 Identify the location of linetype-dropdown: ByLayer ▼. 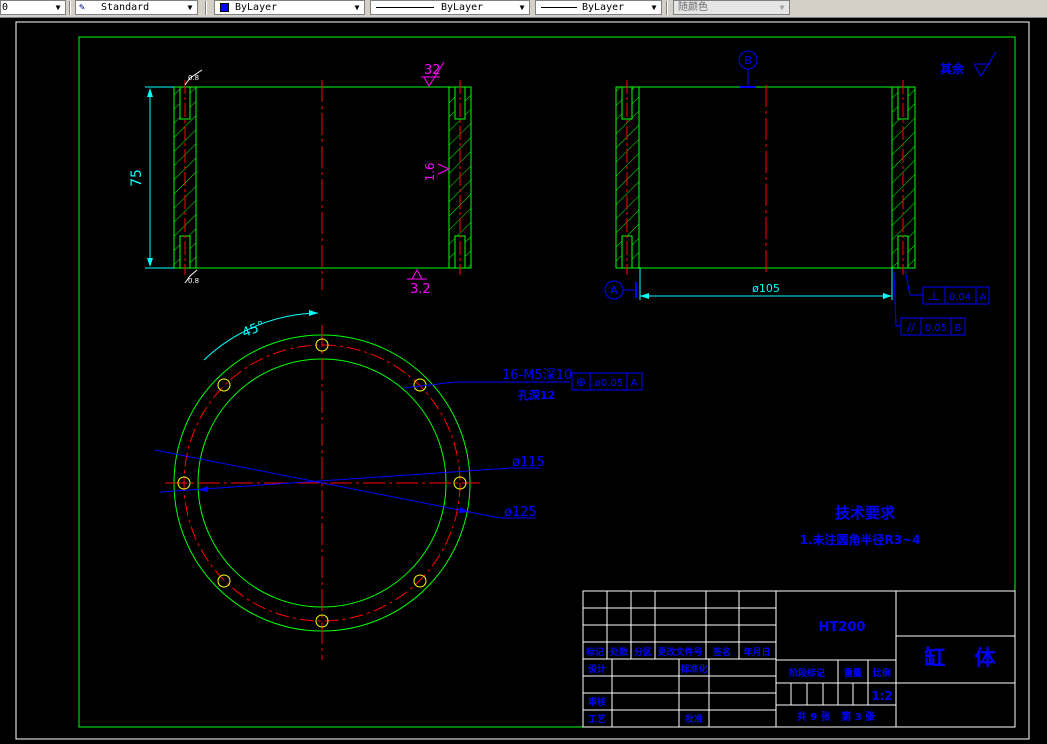
(450, 7).